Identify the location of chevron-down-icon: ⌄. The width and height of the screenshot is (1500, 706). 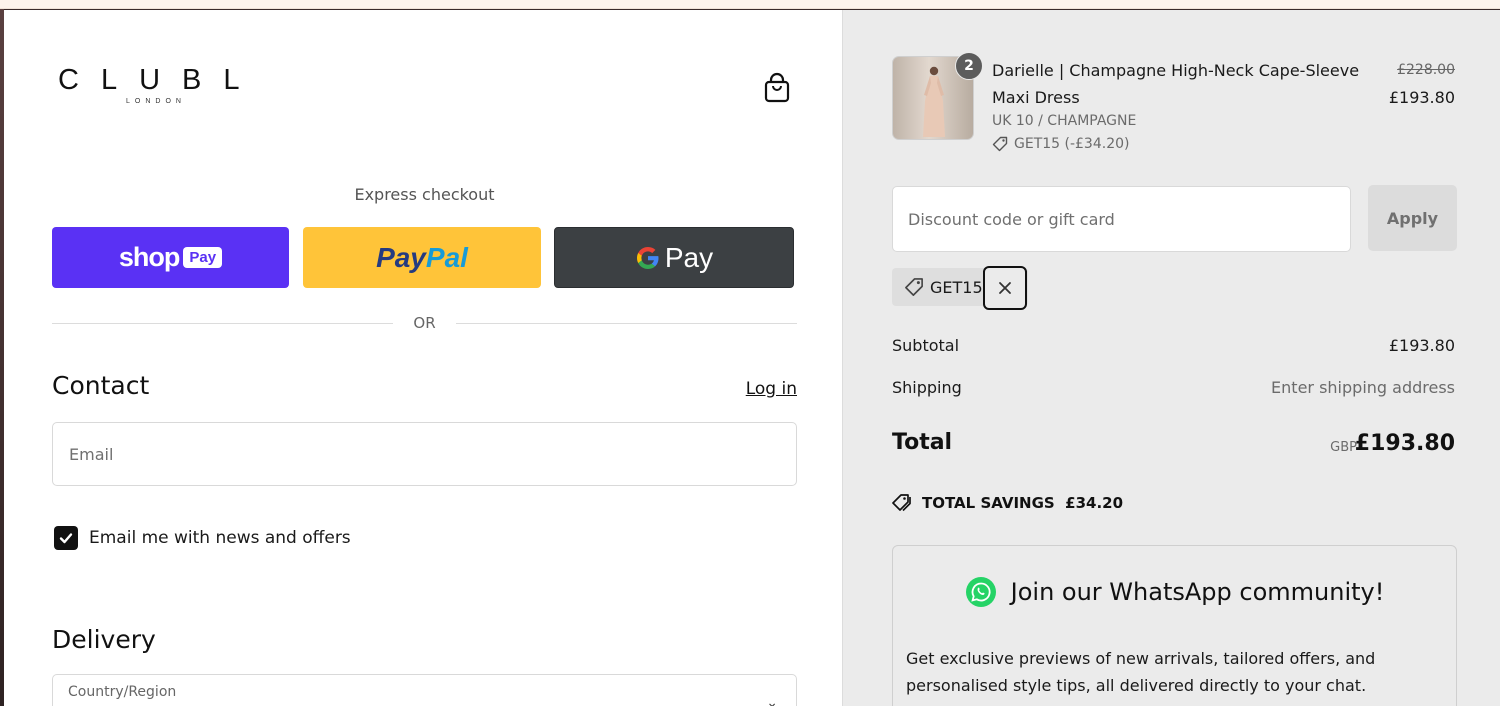
(772, 700).